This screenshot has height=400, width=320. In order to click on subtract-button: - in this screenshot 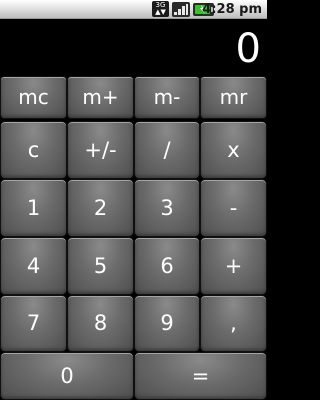, I will do `click(233, 208)`.